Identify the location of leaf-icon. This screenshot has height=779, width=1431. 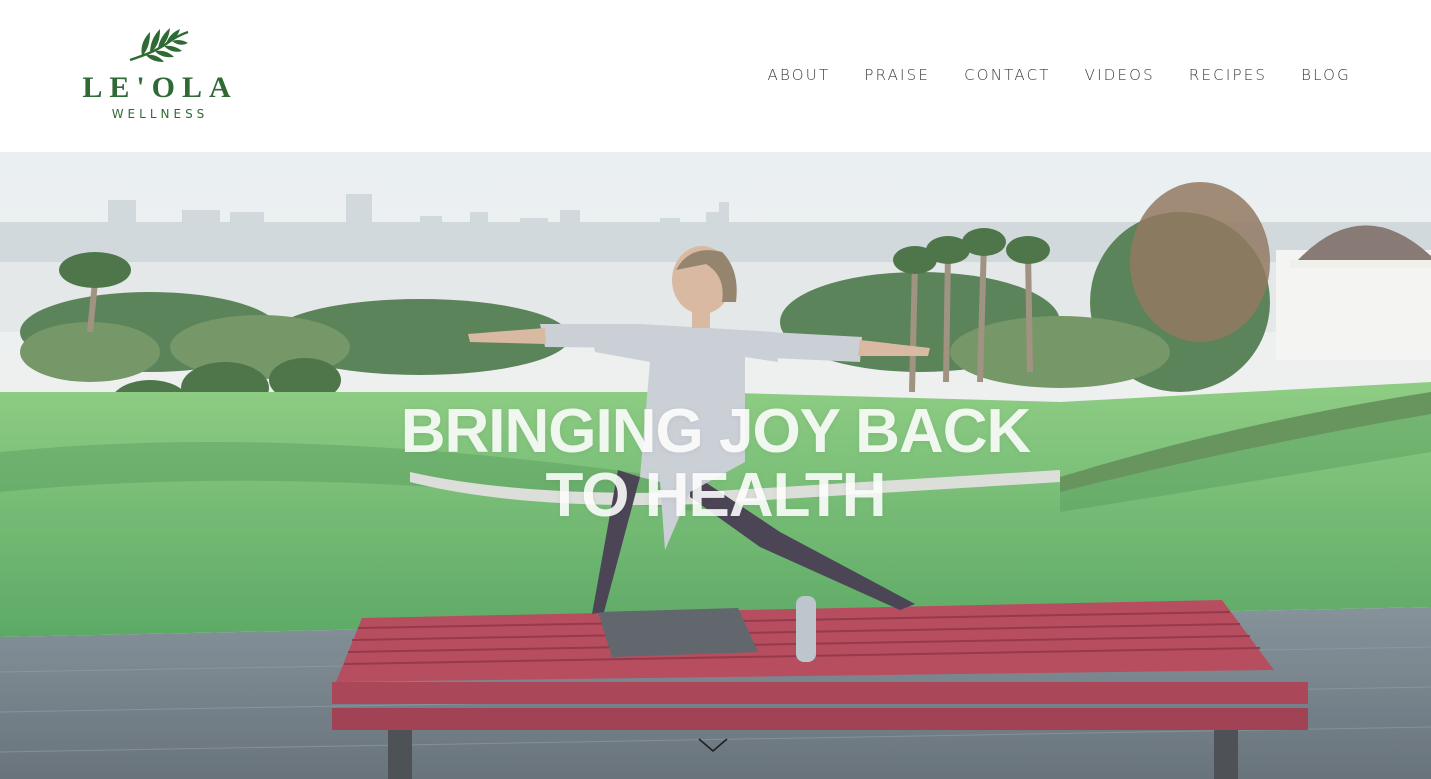
(159, 45).